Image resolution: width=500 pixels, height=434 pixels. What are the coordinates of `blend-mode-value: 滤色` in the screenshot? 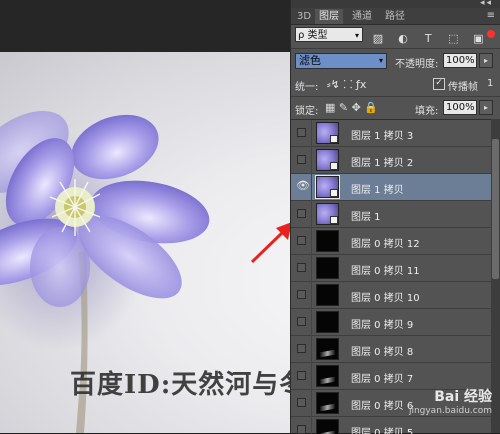 It's located at (310, 60).